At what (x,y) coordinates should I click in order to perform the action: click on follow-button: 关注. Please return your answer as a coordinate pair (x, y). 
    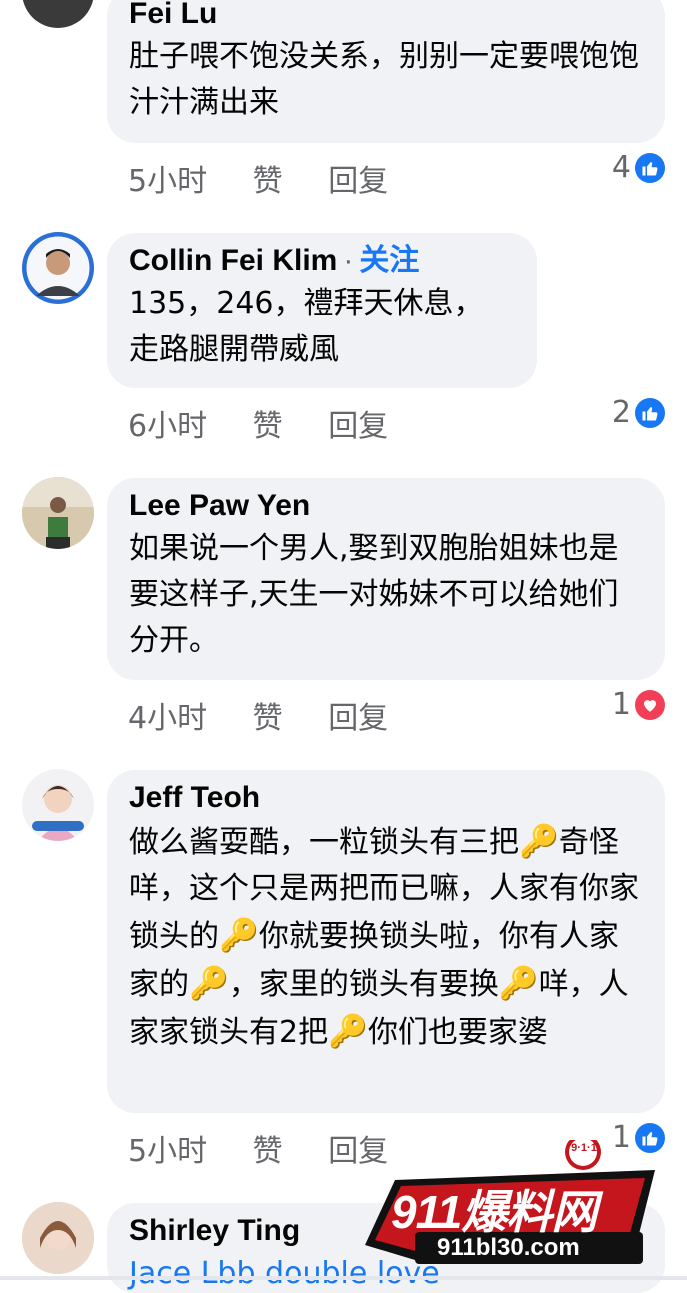
    Looking at the image, I should click on (389, 260).